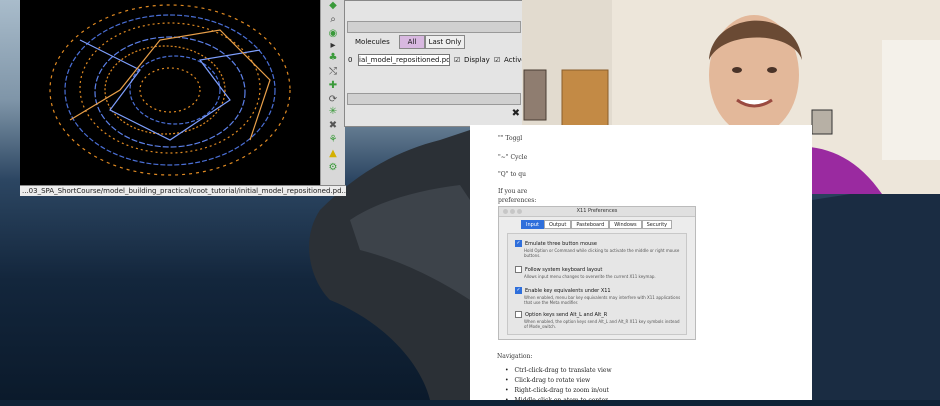  I want to click on tab-windows: Windows, so click(625, 224).